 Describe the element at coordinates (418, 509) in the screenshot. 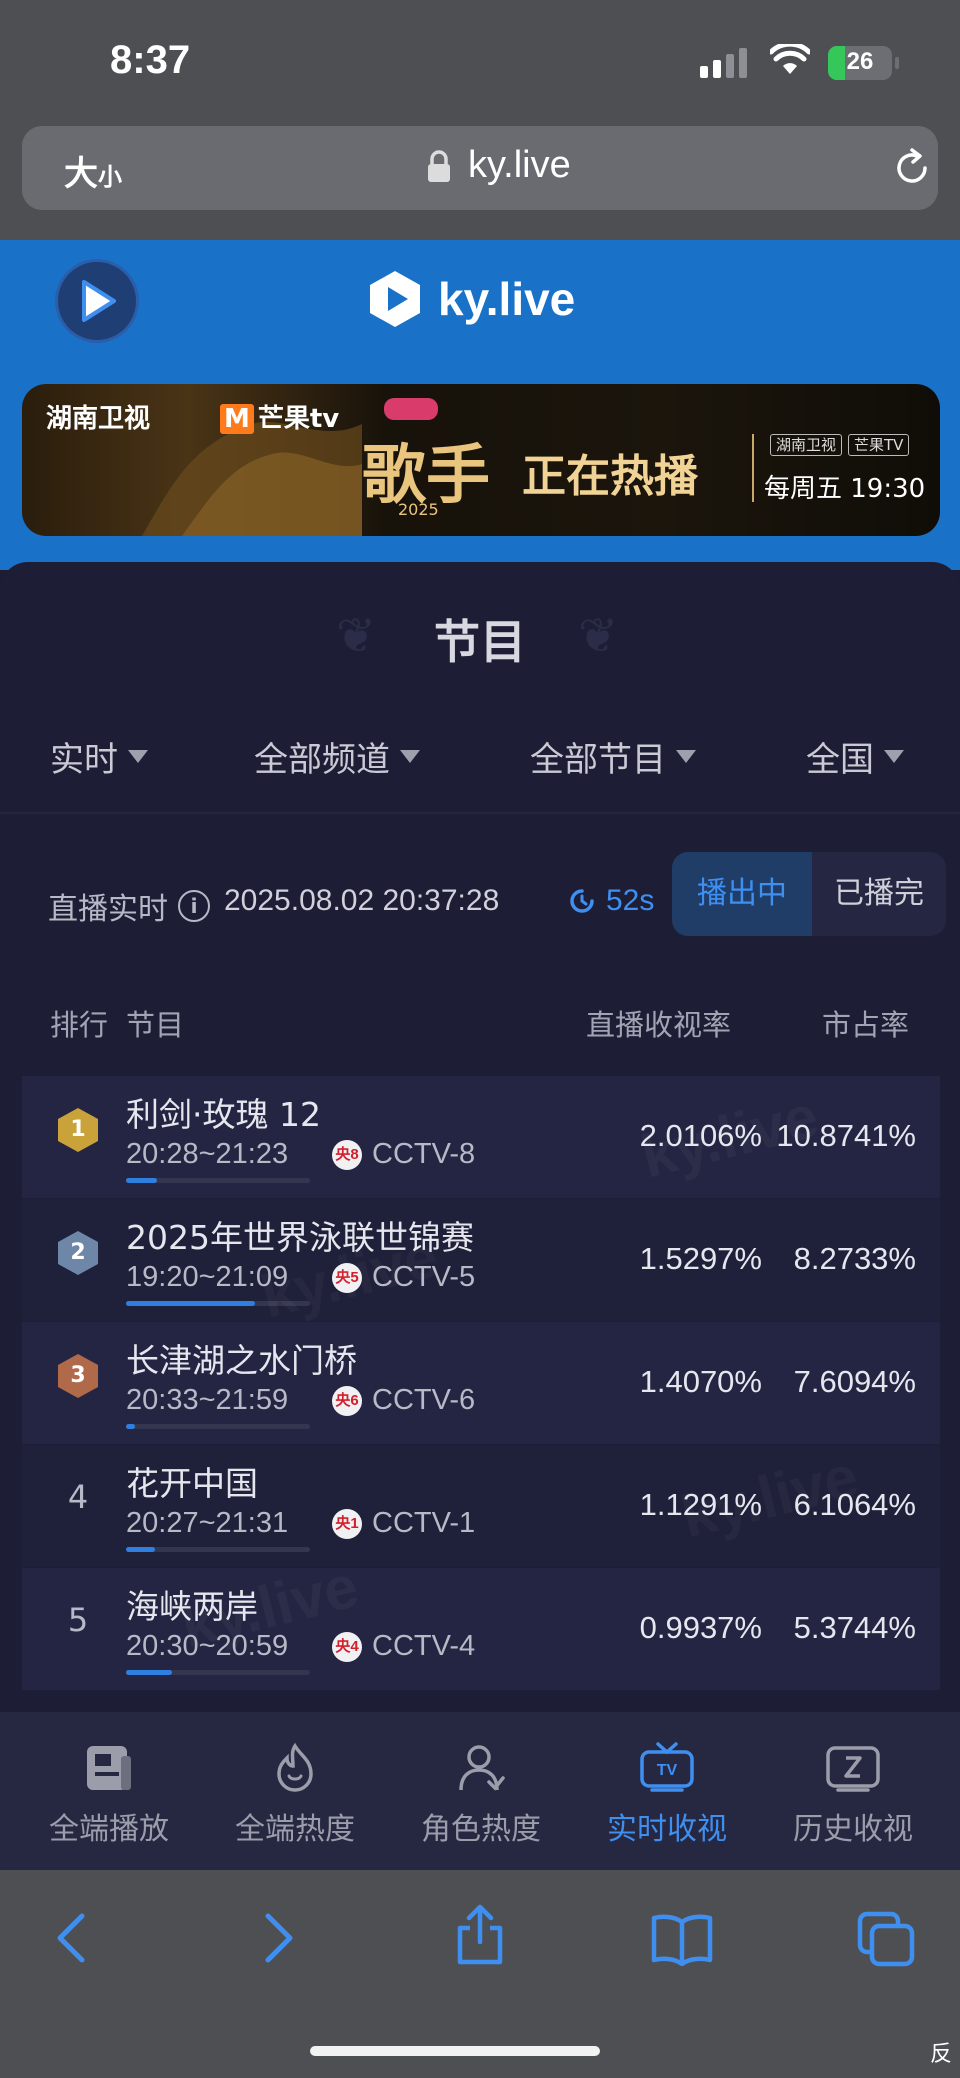

I see `show-year: 2025` at that location.